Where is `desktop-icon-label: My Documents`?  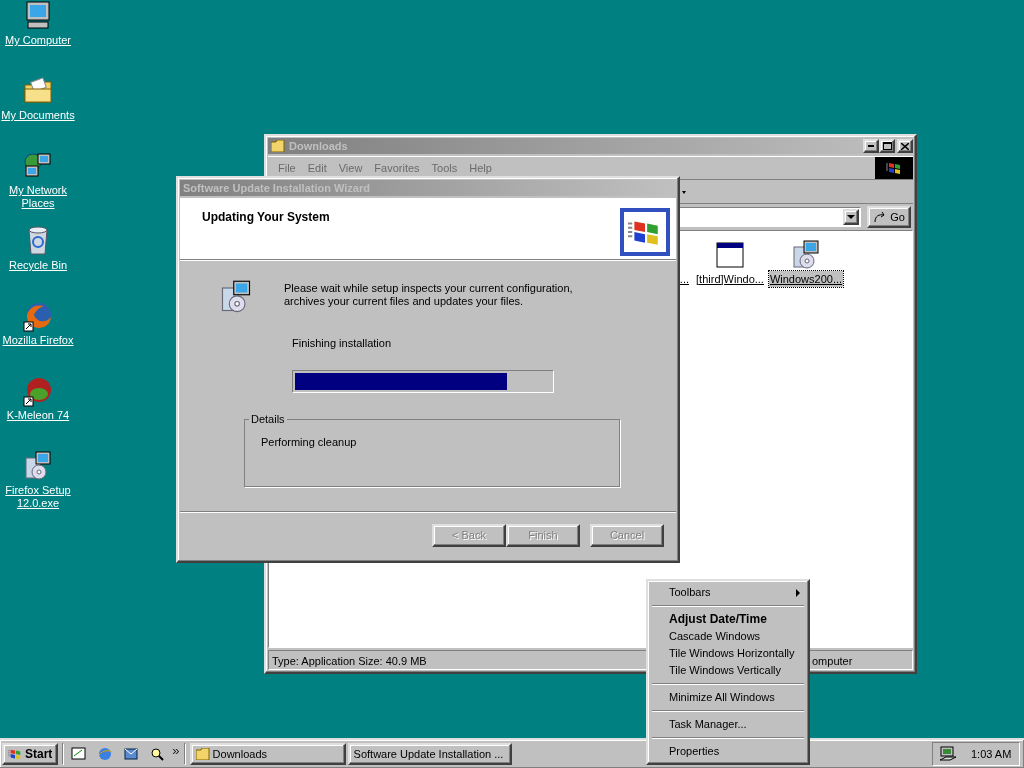 desktop-icon-label: My Documents is located at coordinates (38, 115).